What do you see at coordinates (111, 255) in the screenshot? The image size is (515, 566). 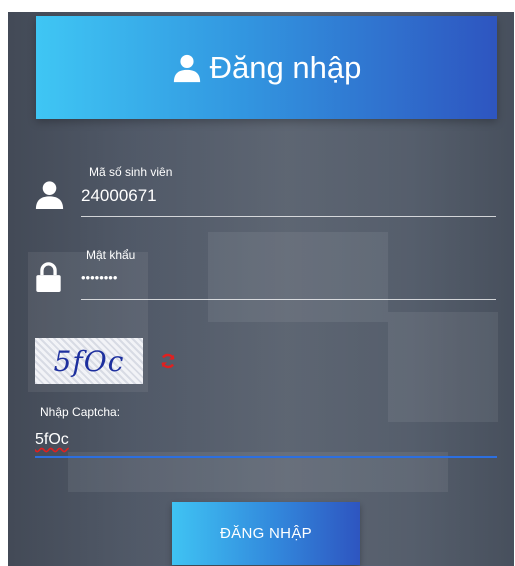 I see `password-label: Mật khẩu` at bounding box center [111, 255].